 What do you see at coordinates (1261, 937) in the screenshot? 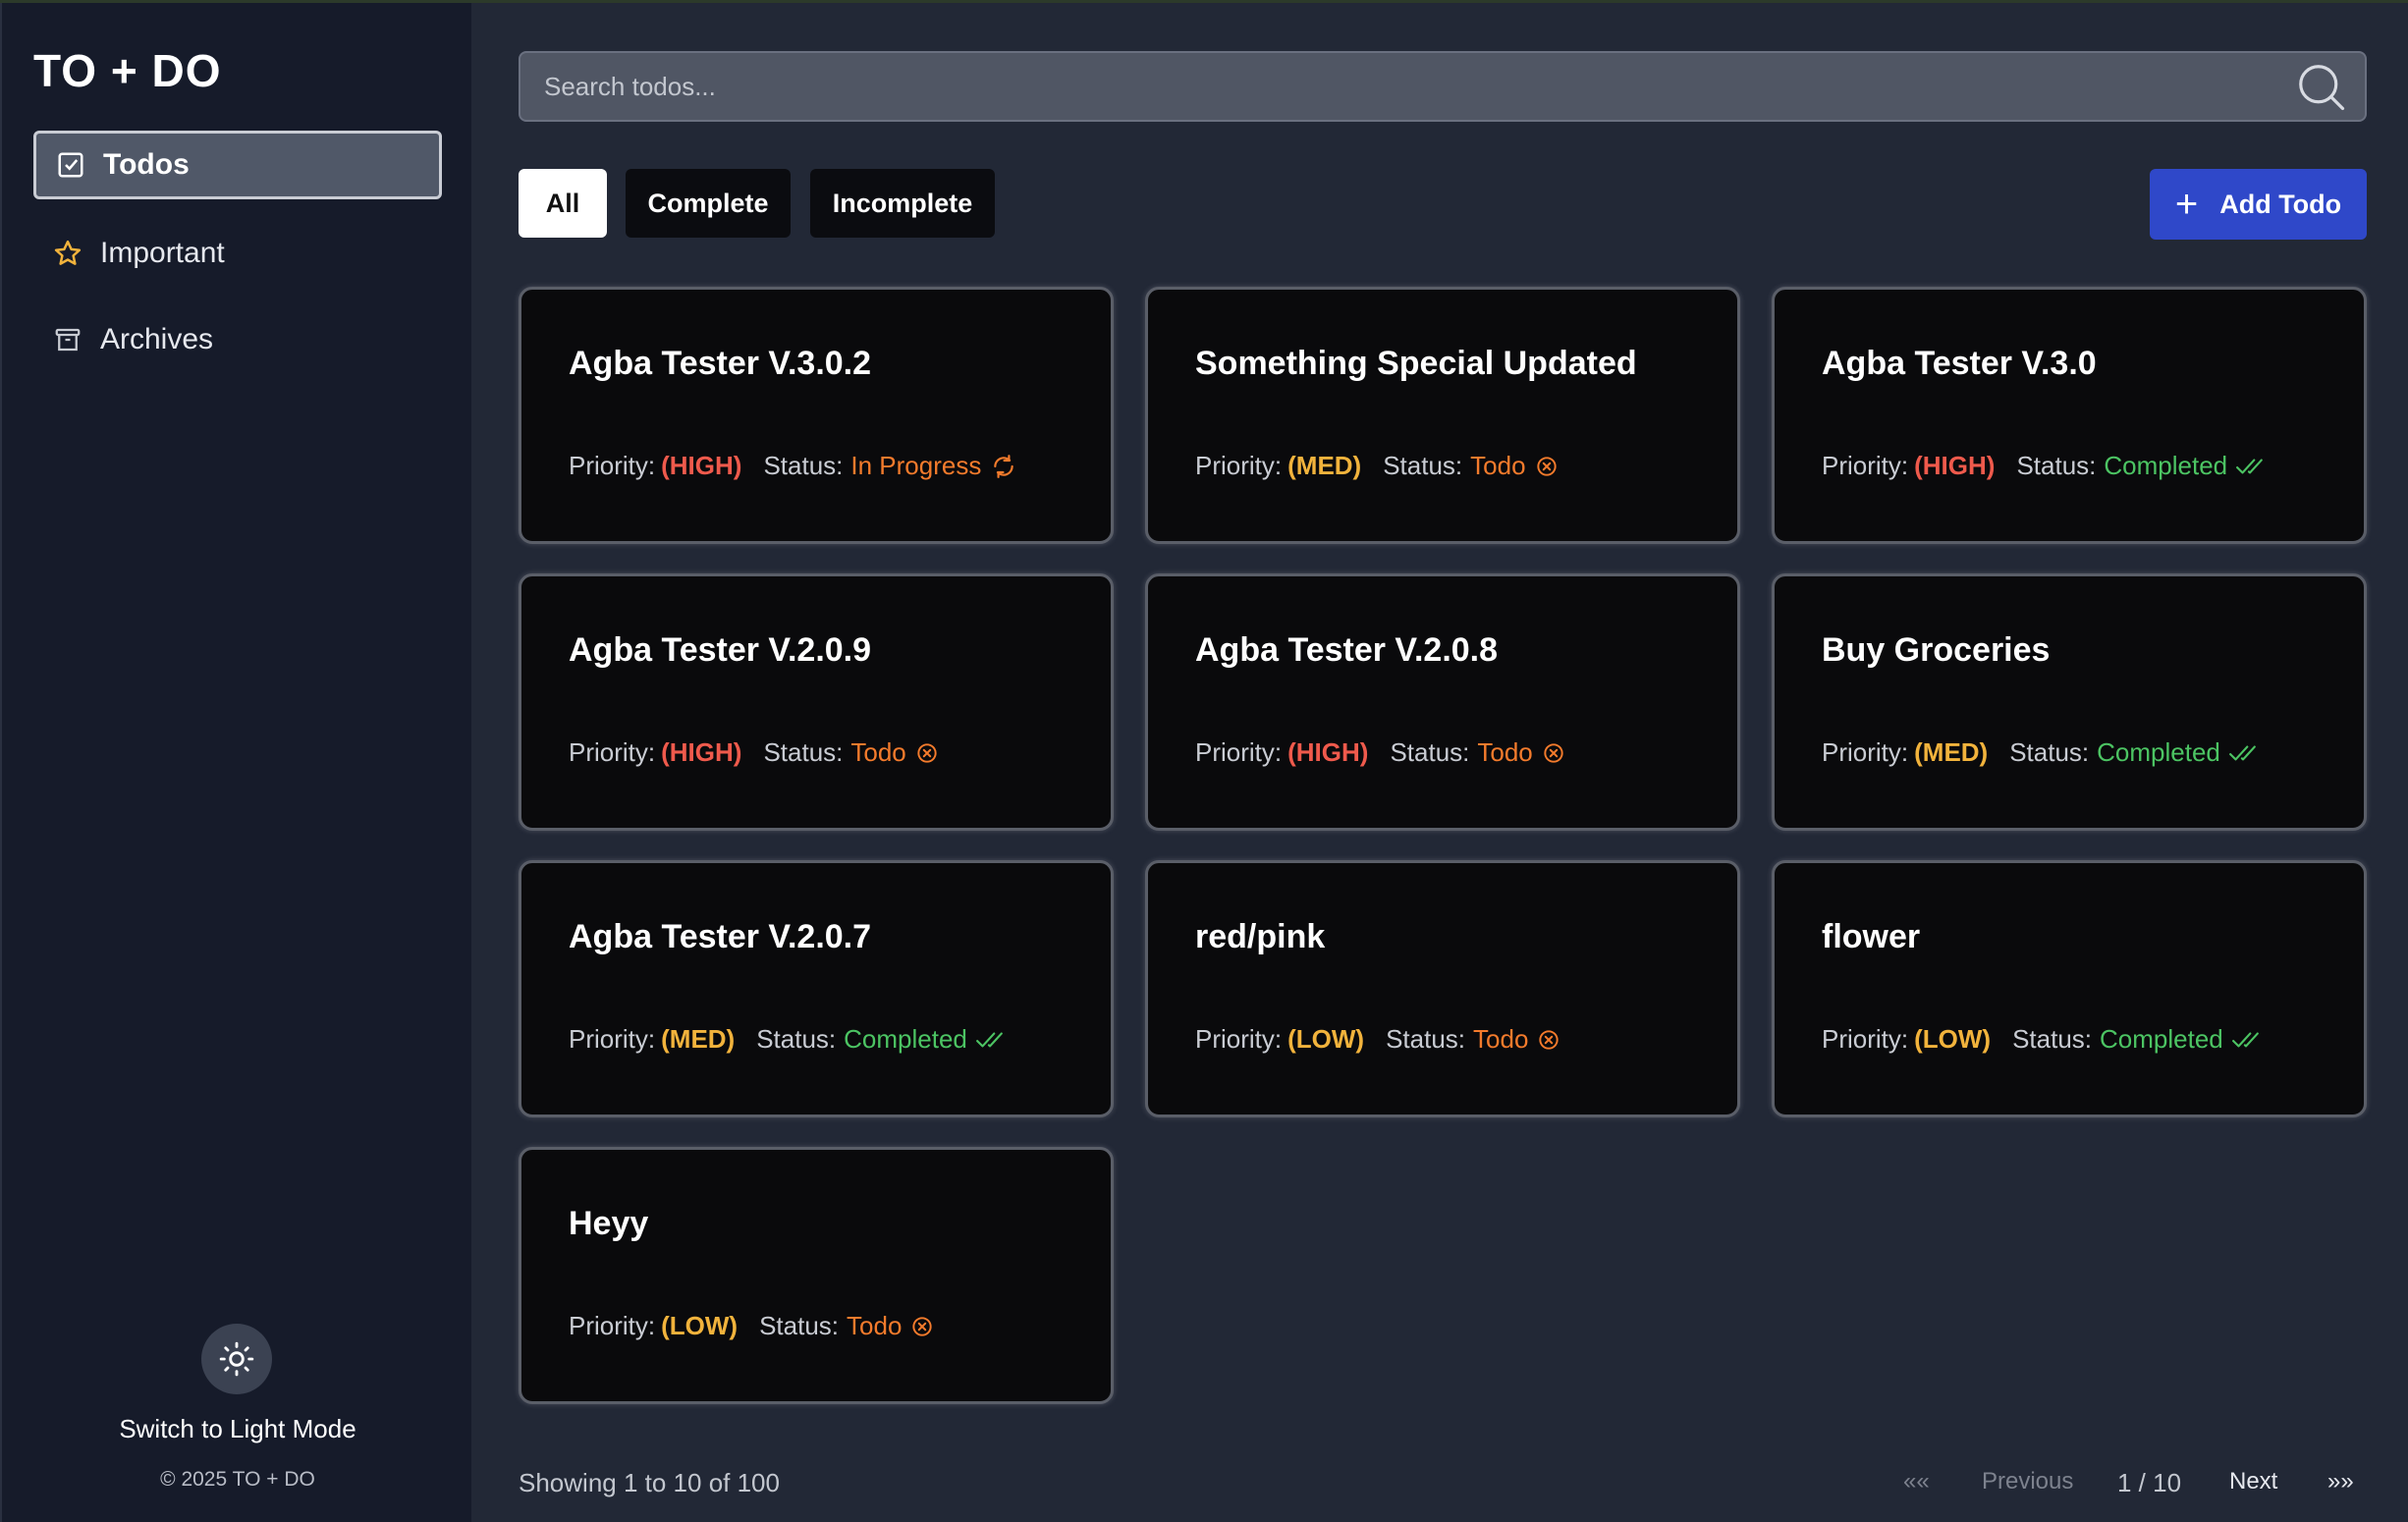
I see `todo-title: red/pink` at bounding box center [1261, 937].